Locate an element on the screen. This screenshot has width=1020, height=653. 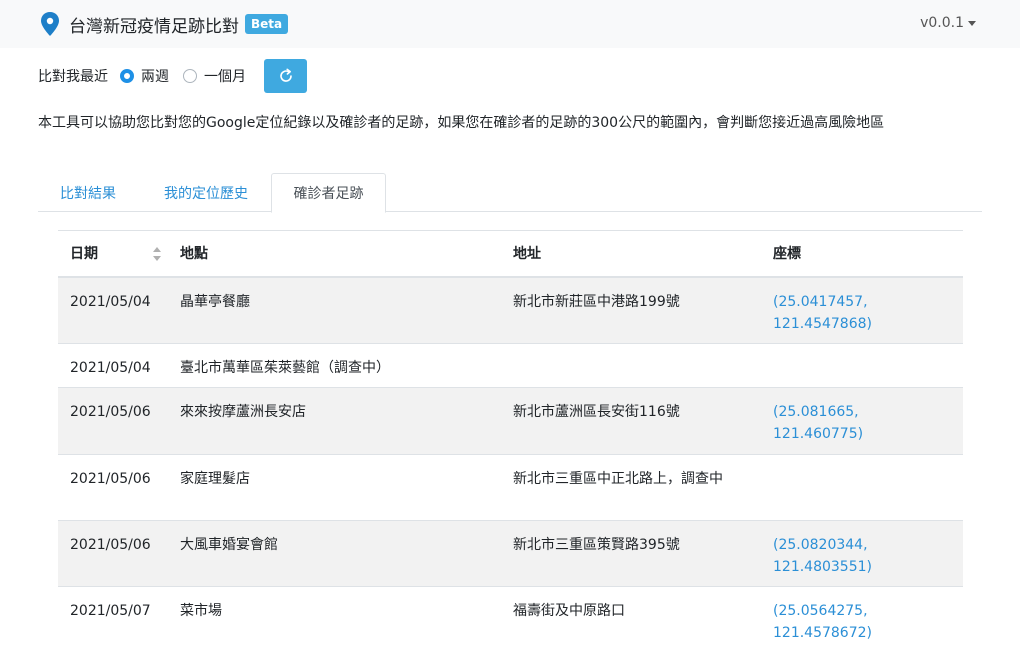
cell-address: 福壽街及中原路口 is located at coordinates (631, 619).